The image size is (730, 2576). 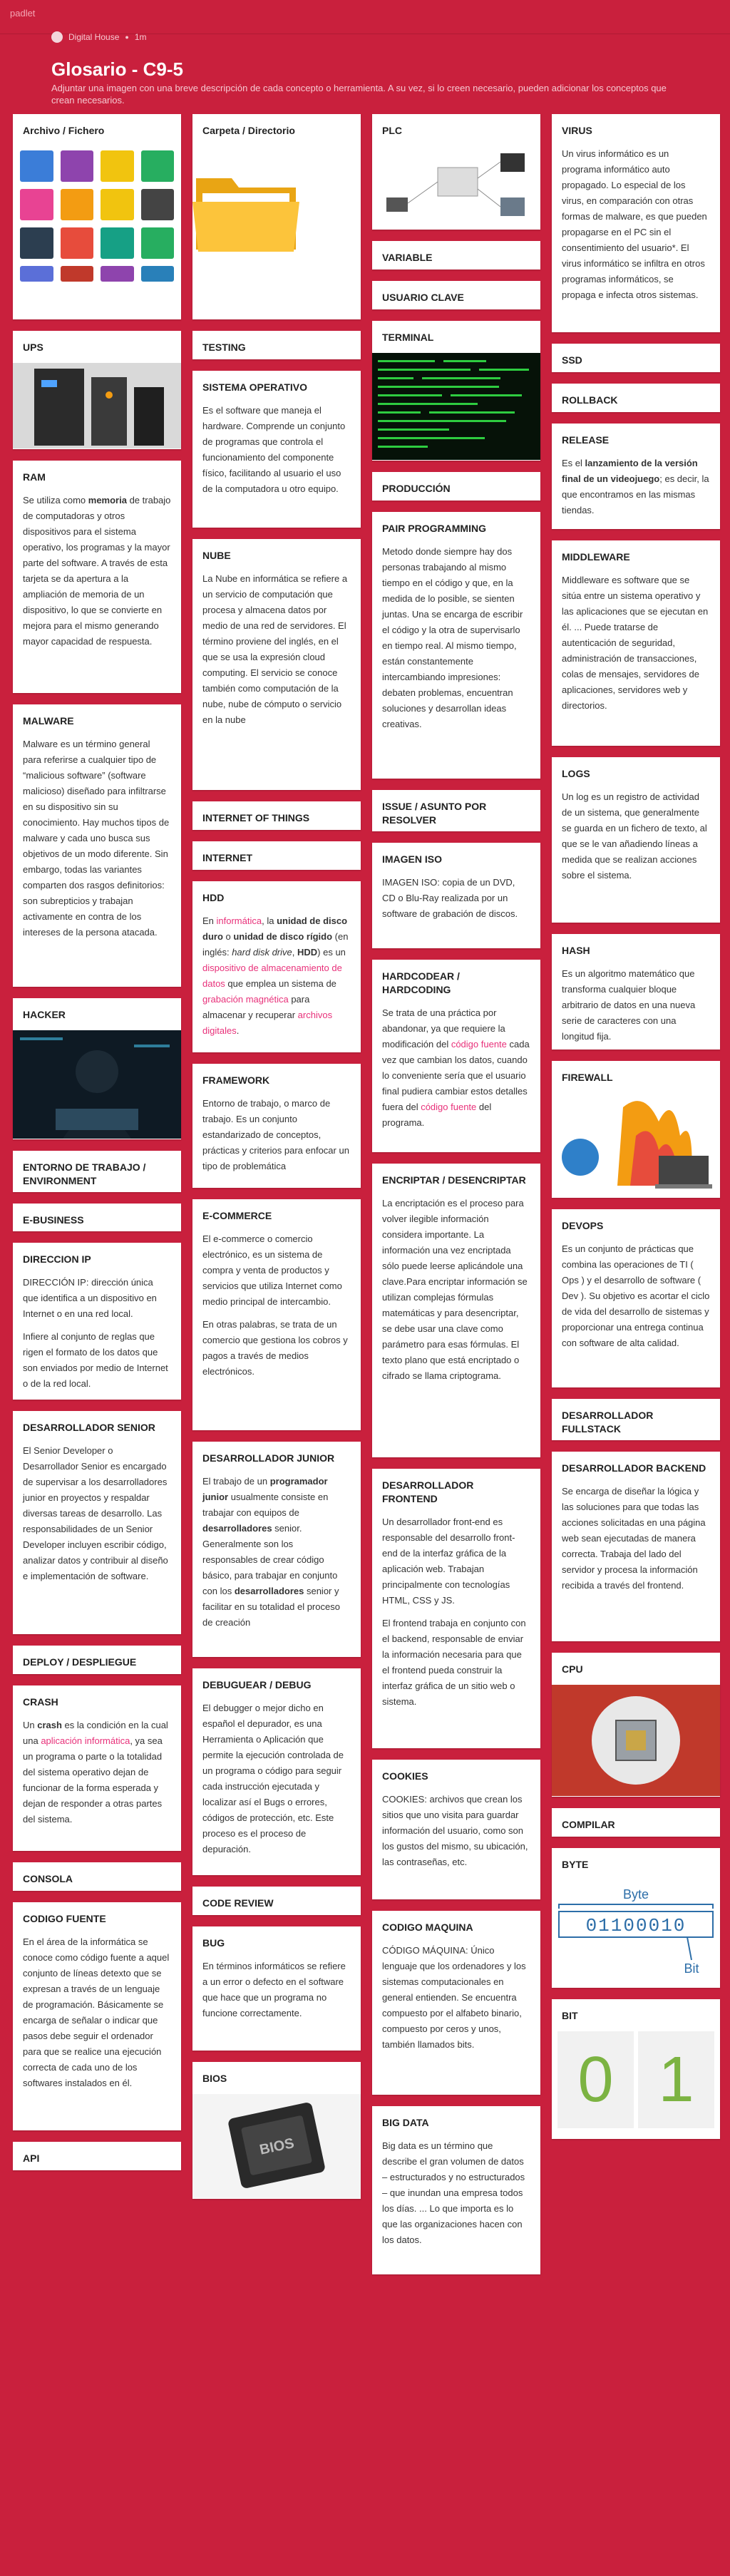 I want to click on card-title: MIDDLEWARE, so click(x=596, y=557).